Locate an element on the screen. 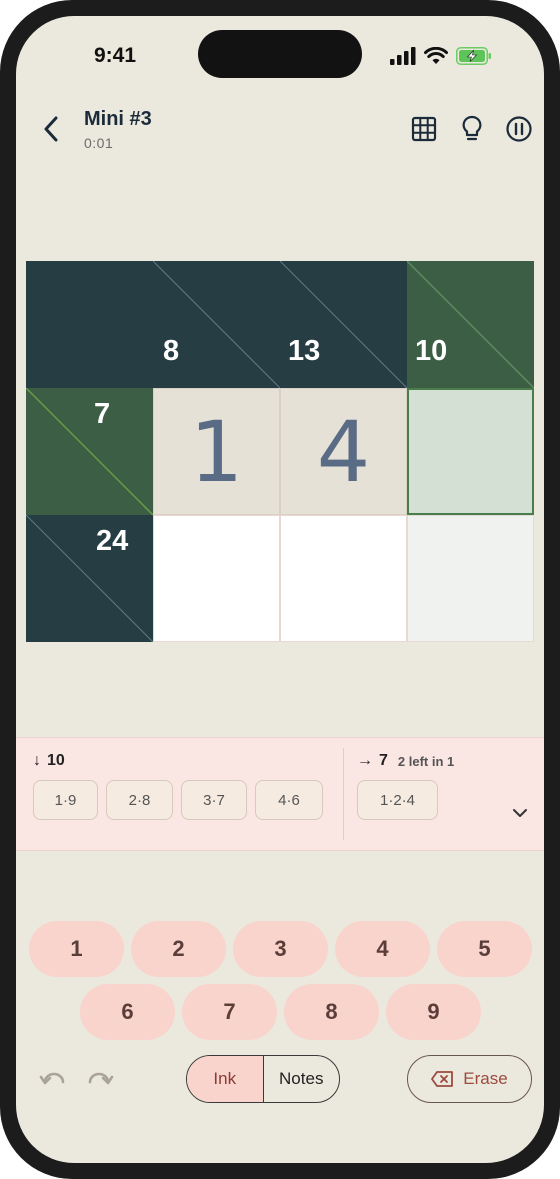  cell-value: 4 is located at coordinates (343, 451).